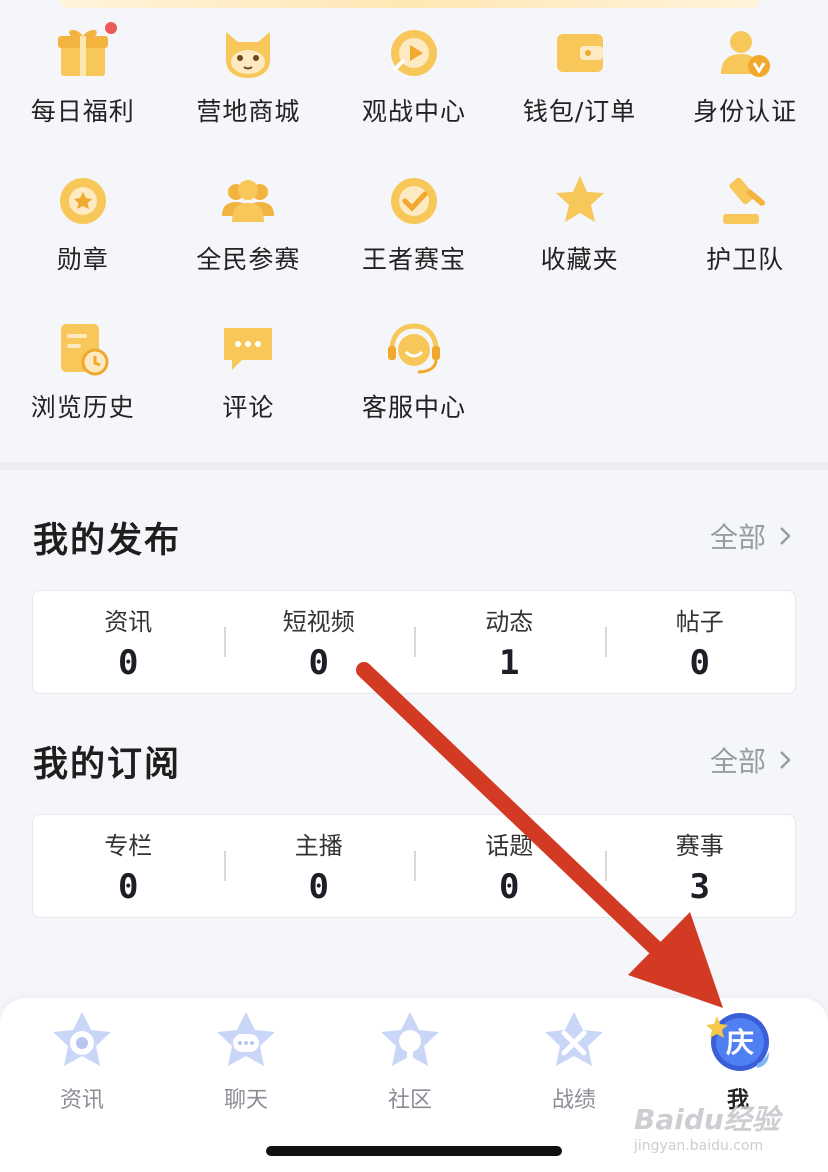  I want to click on play-circle-icon, so click(414, 52).